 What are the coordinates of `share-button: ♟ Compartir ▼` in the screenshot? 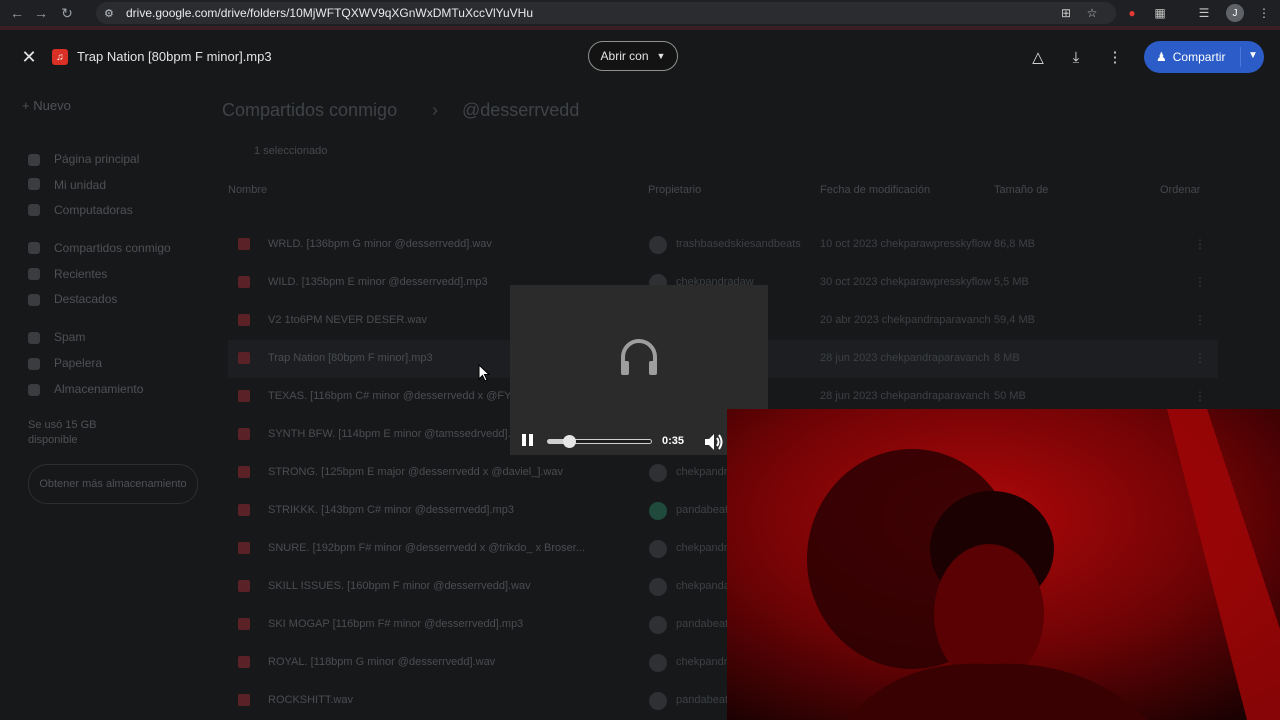 It's located at (1204, 57).